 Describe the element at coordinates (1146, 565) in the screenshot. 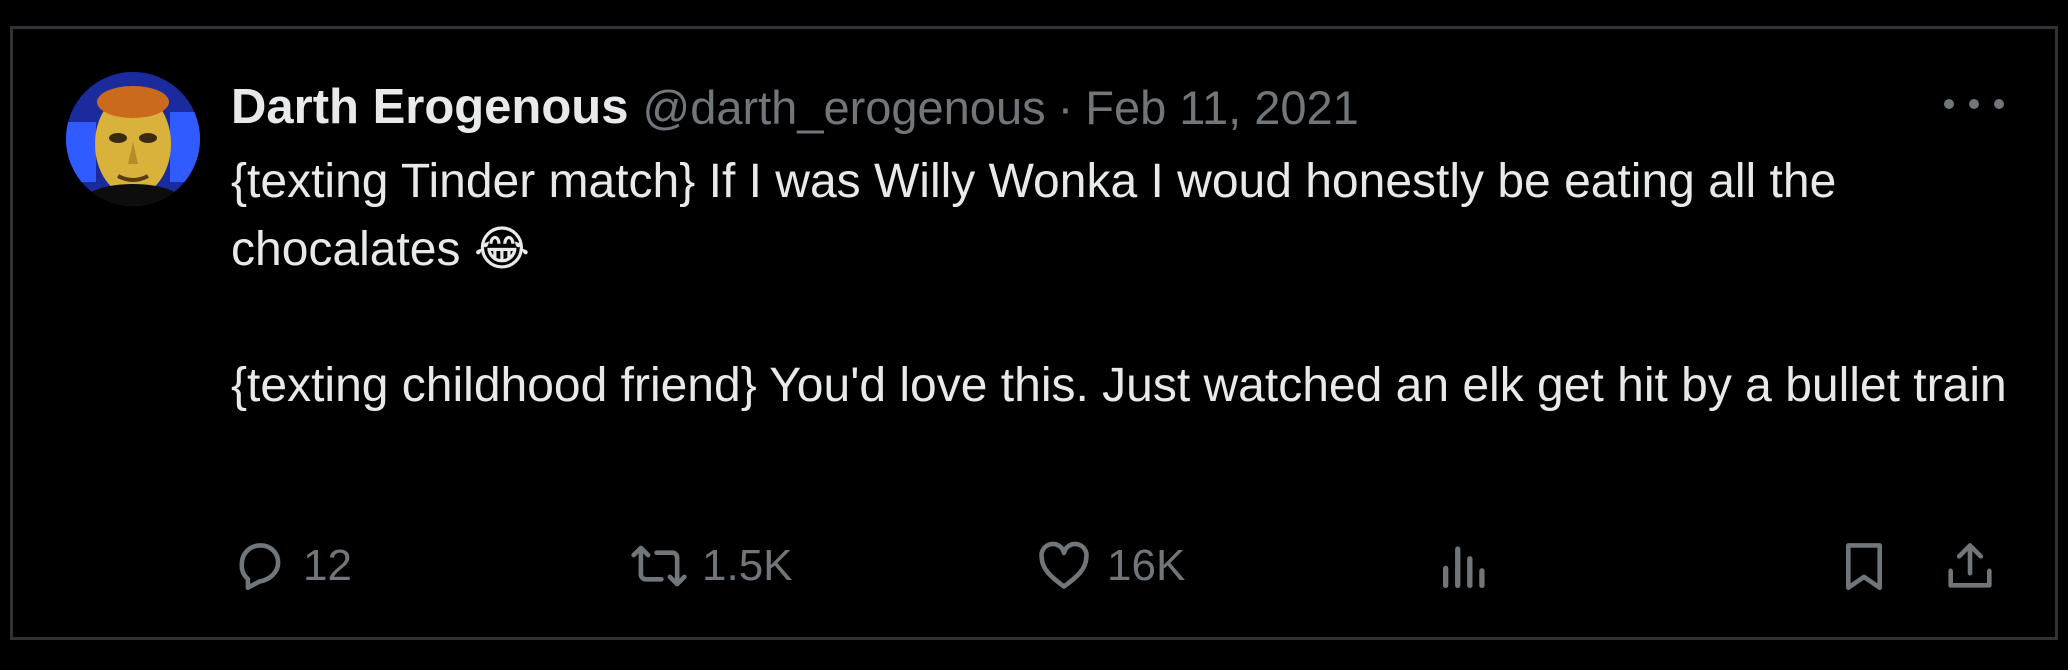

I see `like-count: 16K` at that location.